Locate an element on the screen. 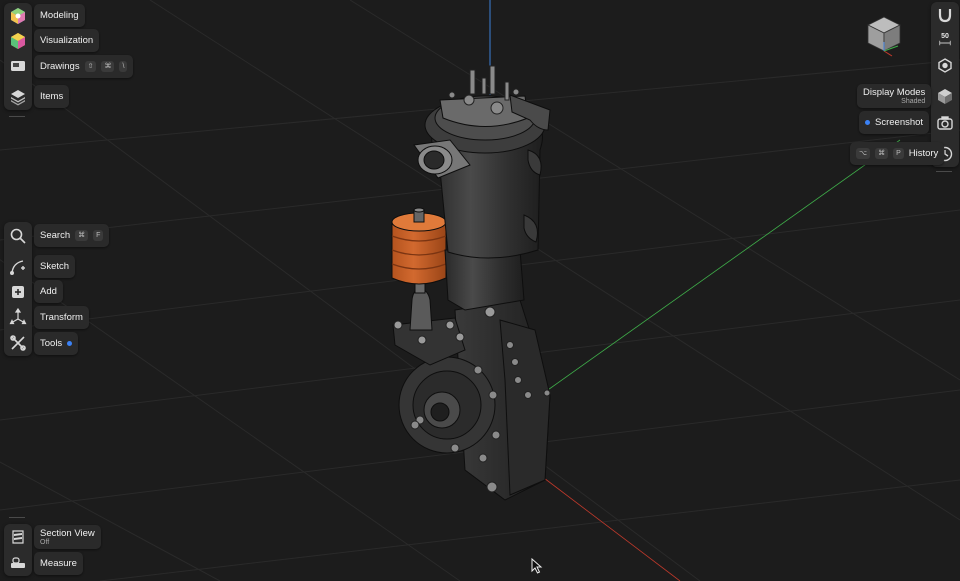 The width and height of the screenshot is (960, 581). shortcut-key: ⌥ is located at coordinates (863, 153).